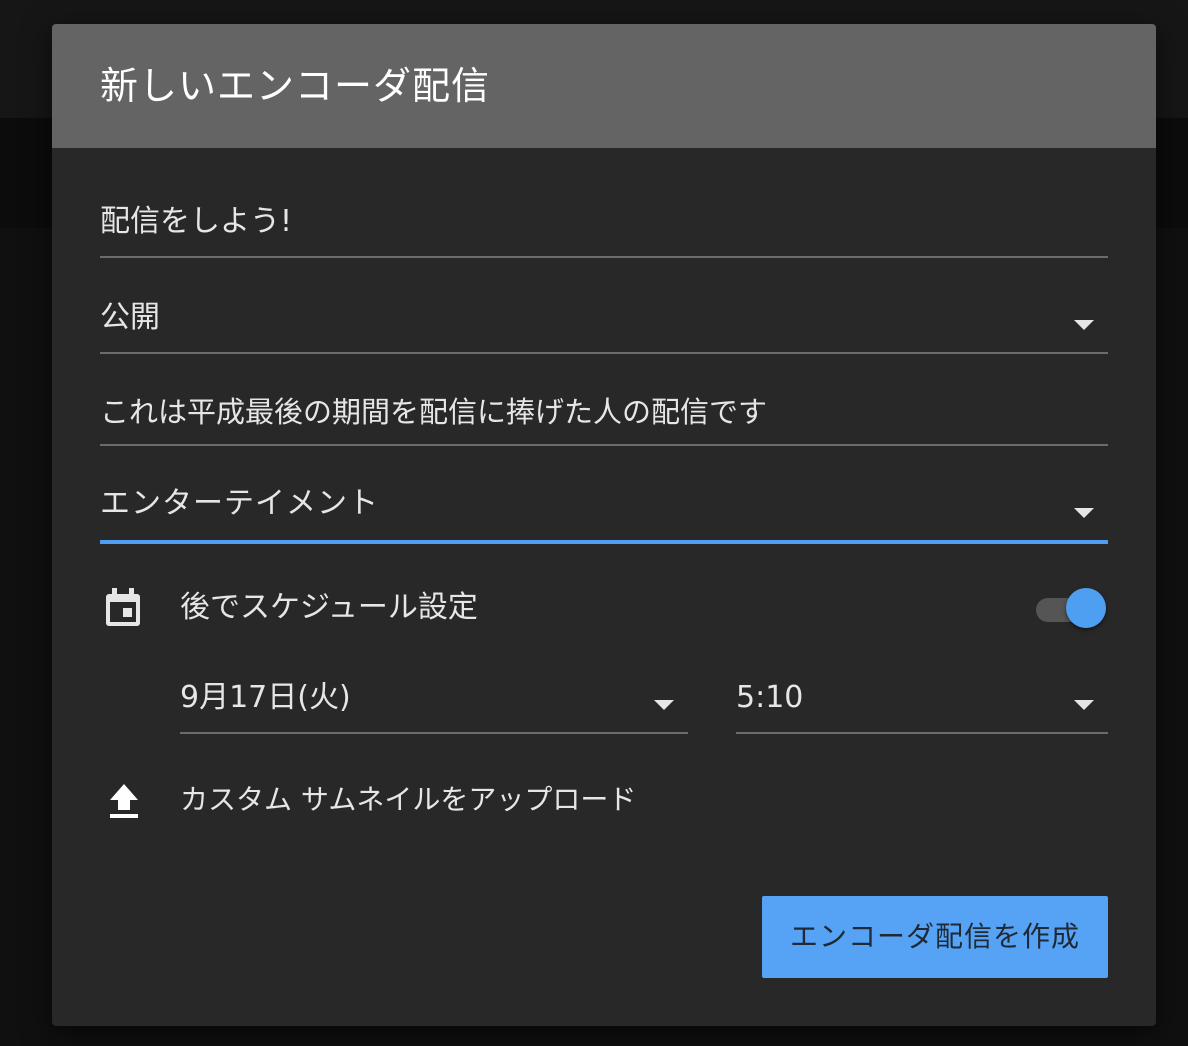 The width and height of the screenshot is (1188, 1046). Describe the element at coordinates (770, 697) in the screenshot. I see `time-select-value: 5:10` at that location.